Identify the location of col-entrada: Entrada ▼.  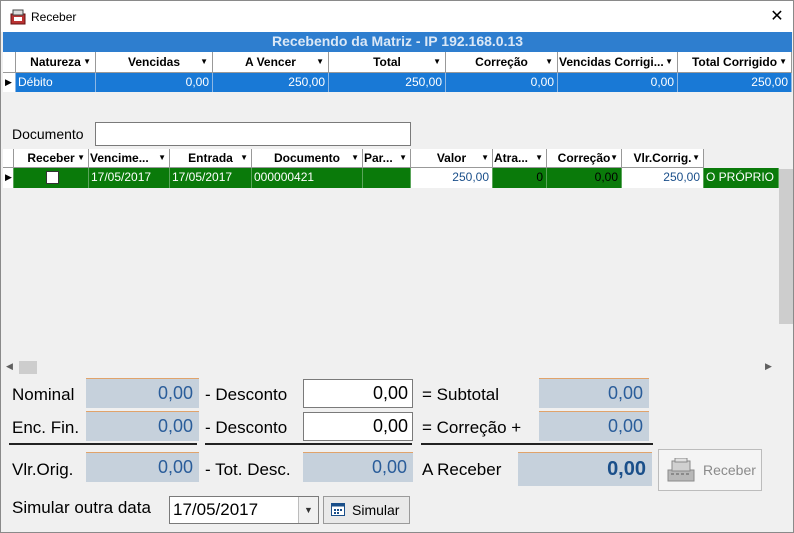
(211, 158).